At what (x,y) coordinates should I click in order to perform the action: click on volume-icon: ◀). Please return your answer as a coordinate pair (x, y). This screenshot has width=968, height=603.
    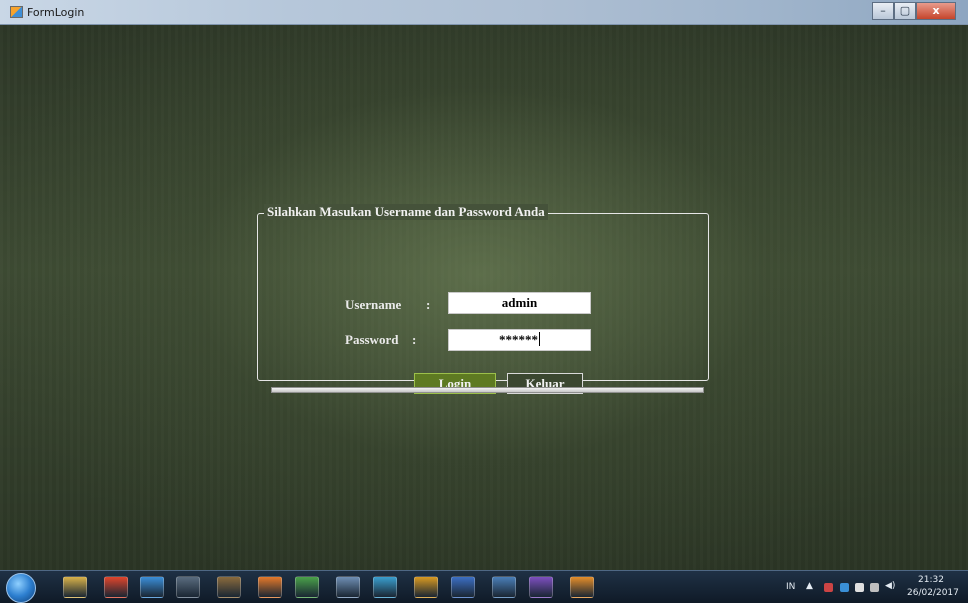
    Looking at the image, I should click on (890, 586).